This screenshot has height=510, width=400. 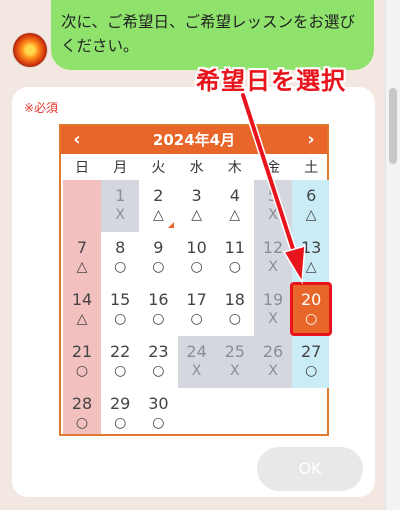 What do you see at coordinates (82, 168) in the screenshot?
I see `weekday-label: 日` at bounding box center [82, 168].